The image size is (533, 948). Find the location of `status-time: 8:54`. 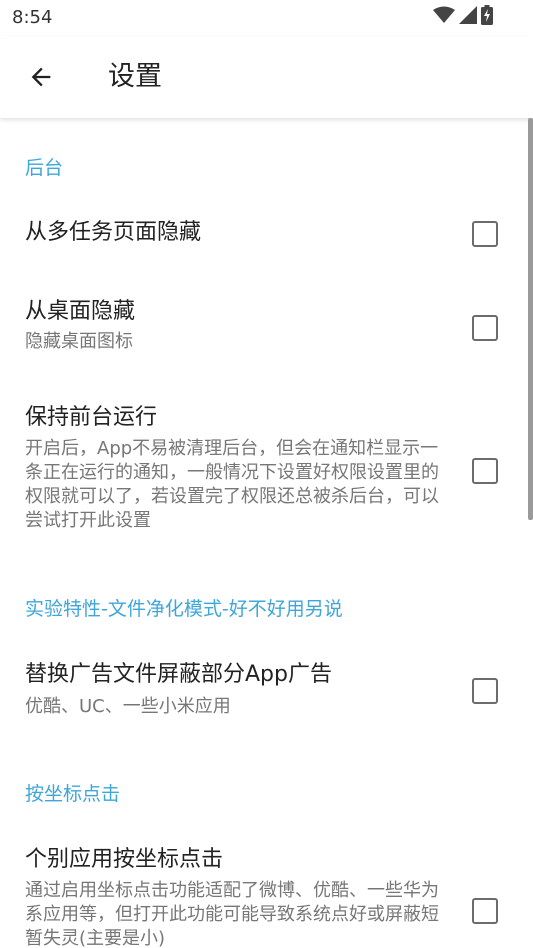

status-time: 8:54 is located at coordinates (32, 17).